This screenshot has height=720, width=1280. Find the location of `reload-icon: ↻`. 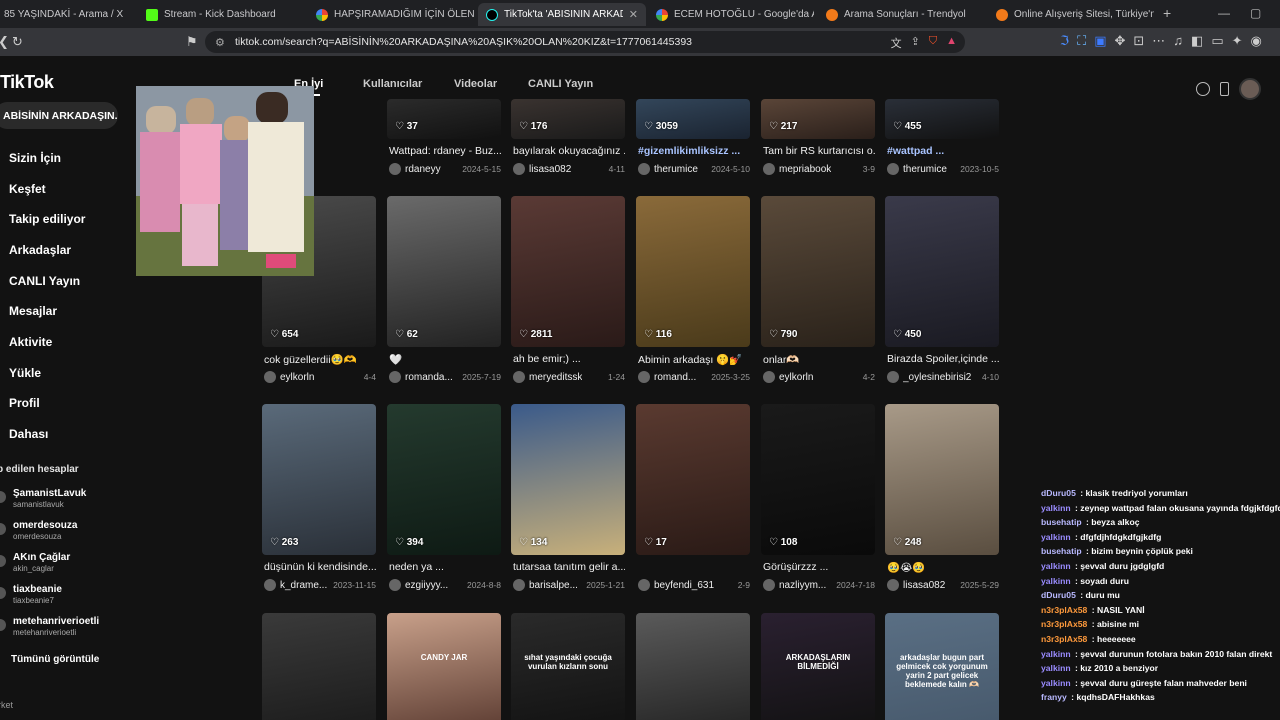

reload-icon: ↻ is located at coordinates (17, 42).